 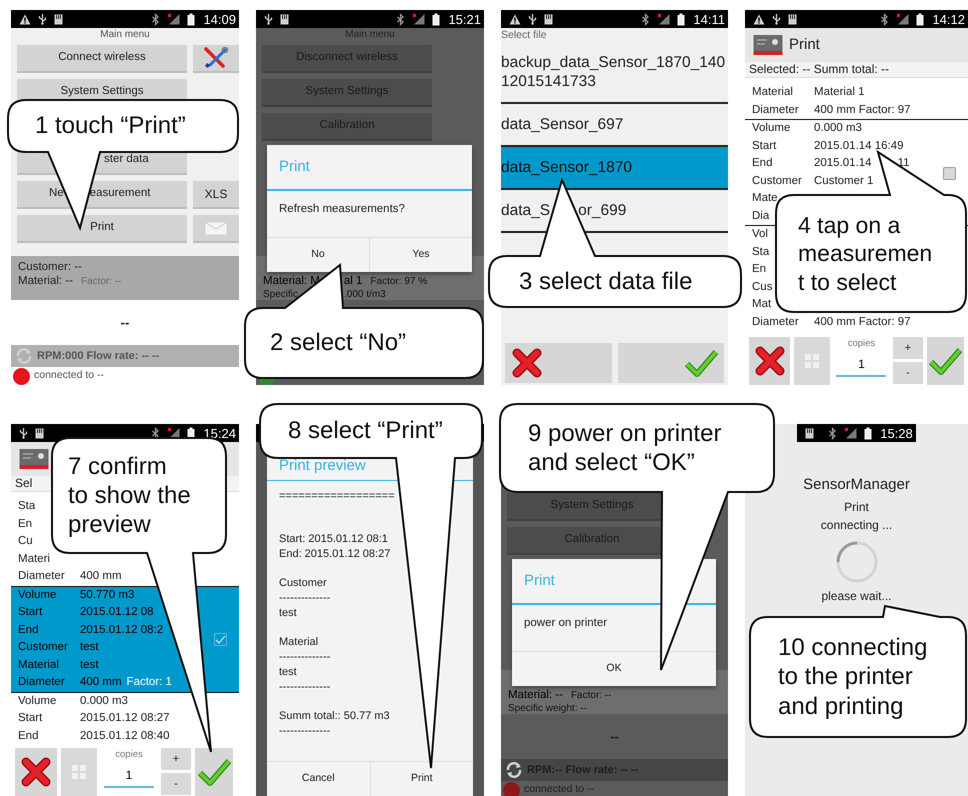 What do you see at coordinates (117, 612) in the screenshot?
I see `field-value: 2015.01.12 08` at bounding box center [117, 612].